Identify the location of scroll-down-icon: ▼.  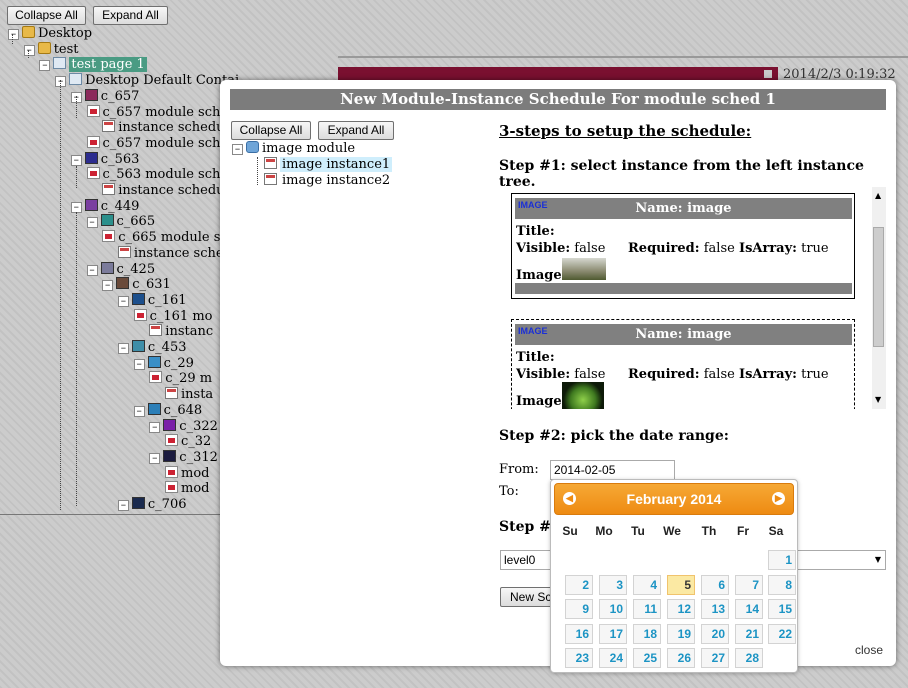
(878, 399).